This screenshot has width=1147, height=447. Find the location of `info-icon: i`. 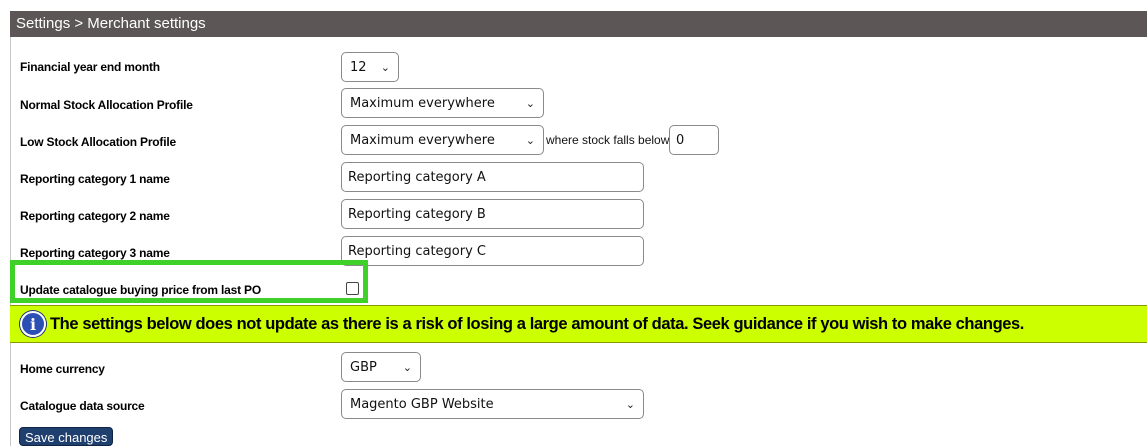

info-icon: i is located at coordinates (33, 324).